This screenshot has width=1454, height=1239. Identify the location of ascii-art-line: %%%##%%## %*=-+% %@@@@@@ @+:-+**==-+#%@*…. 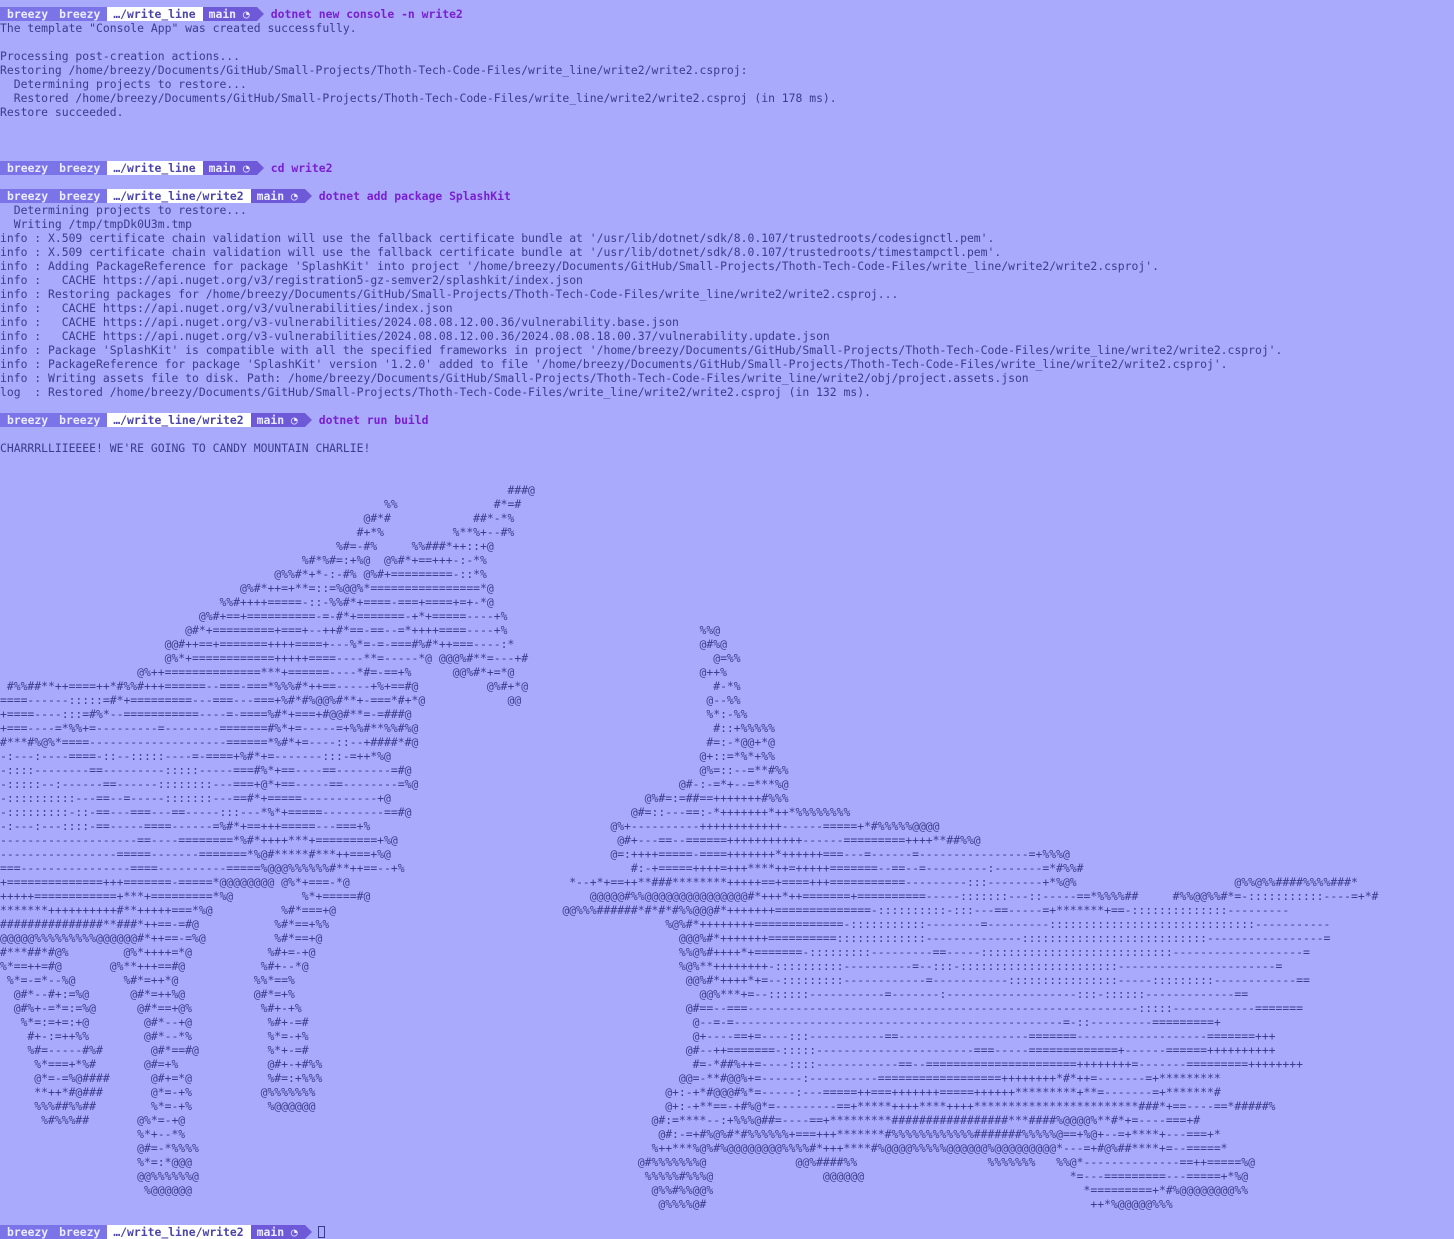
(638, 1106).